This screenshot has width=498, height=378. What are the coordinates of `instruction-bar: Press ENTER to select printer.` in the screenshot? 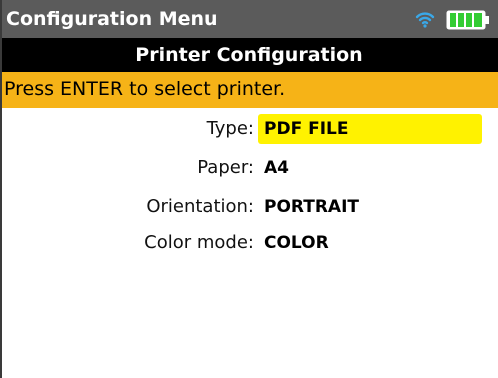 It's located at (249, 90).